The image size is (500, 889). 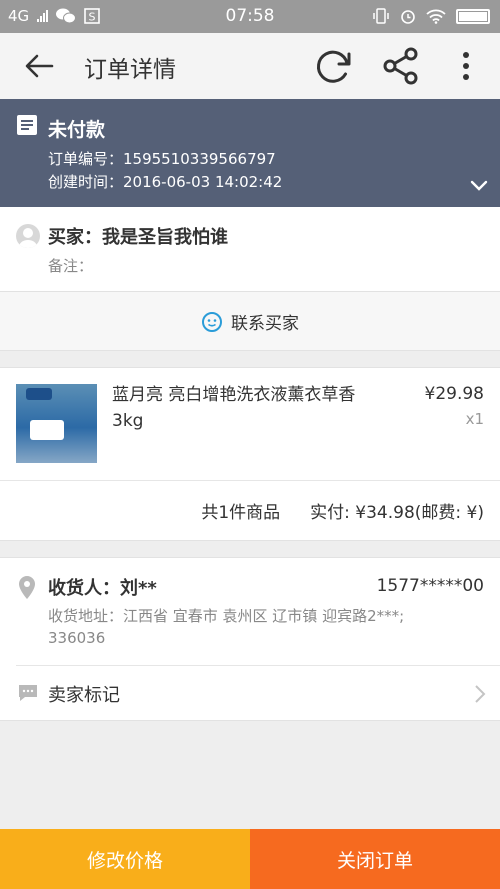 What do you see at coordinates (397, 513) in the screenshot?
I see `paid-amount: 实付: ¥34.98(邮费: ¥)` at bounding box center [397, 513].